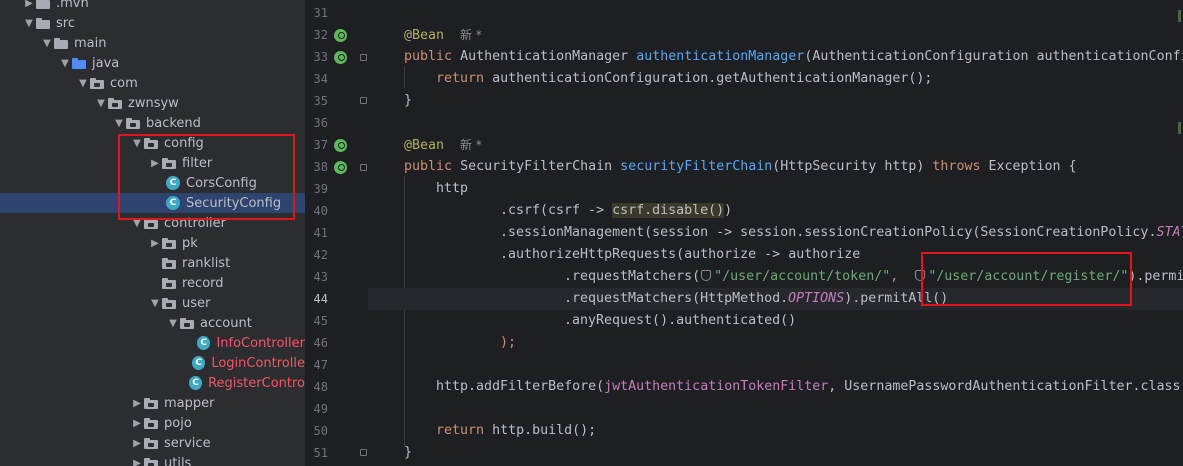 Image resolution: width=1183 pixels, height=466 pixels. I want to click on tree-item-mapper: ▶ mapper, so click(152, 403).